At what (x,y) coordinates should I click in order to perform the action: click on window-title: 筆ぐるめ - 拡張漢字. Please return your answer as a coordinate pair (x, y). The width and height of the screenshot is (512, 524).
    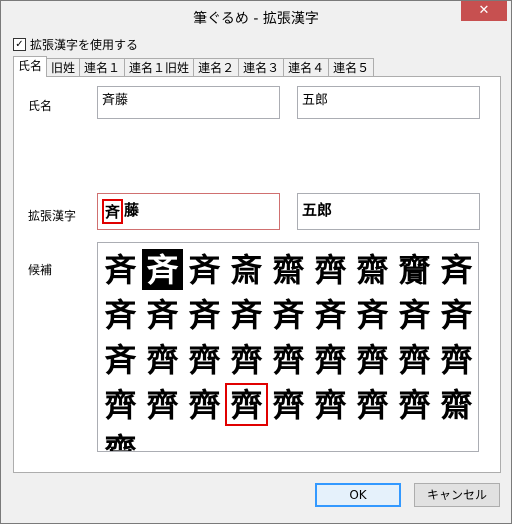
    Looking at the image, I should click on (256, 19).